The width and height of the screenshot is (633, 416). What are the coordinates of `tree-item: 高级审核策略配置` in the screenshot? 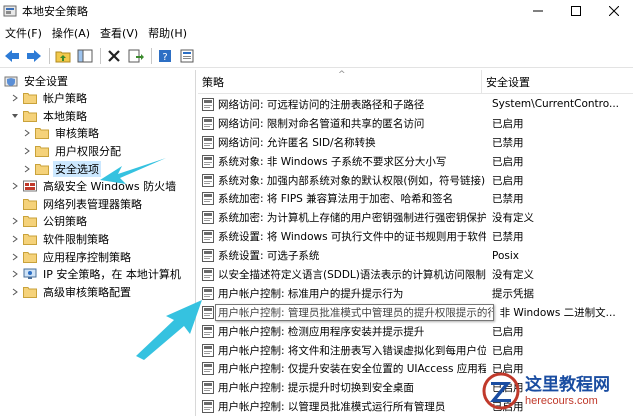 It's located at (71, 291).